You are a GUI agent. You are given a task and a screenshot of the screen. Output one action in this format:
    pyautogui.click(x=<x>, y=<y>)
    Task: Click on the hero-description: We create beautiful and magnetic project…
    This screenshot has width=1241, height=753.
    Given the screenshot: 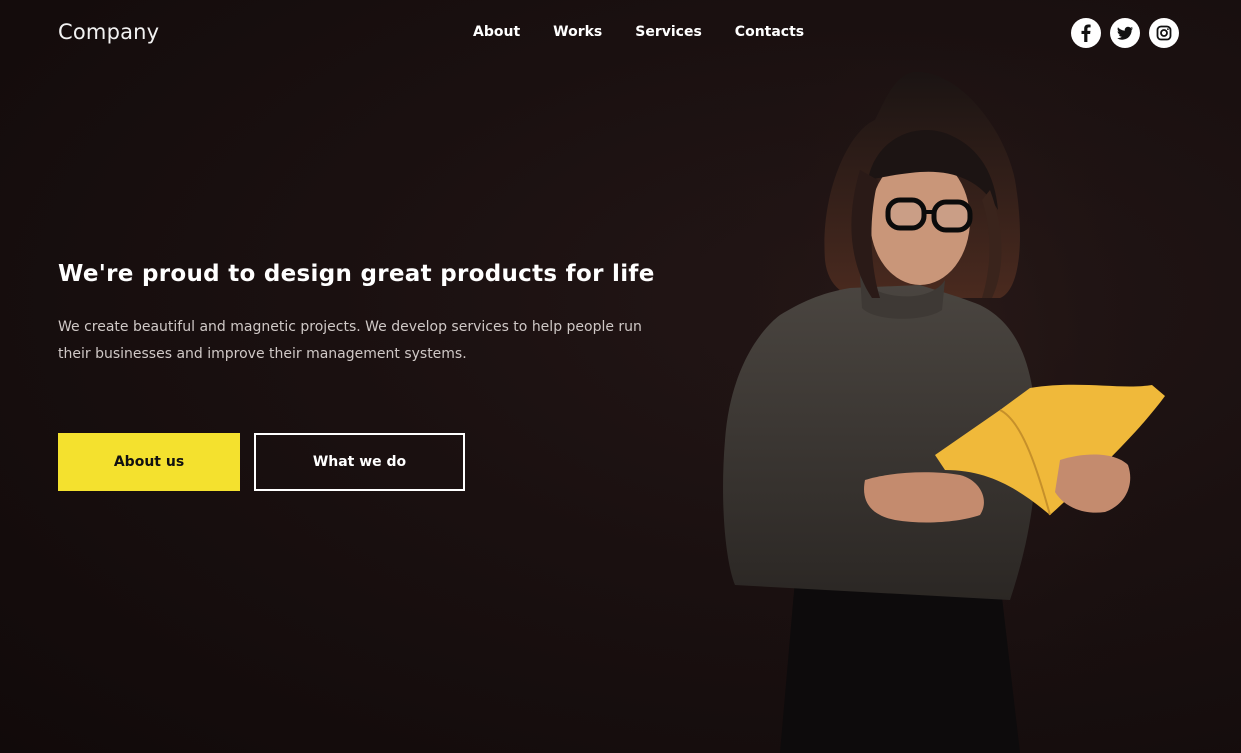 What is the action you would take?
    pyautogui.click(x=350, y=340)
    